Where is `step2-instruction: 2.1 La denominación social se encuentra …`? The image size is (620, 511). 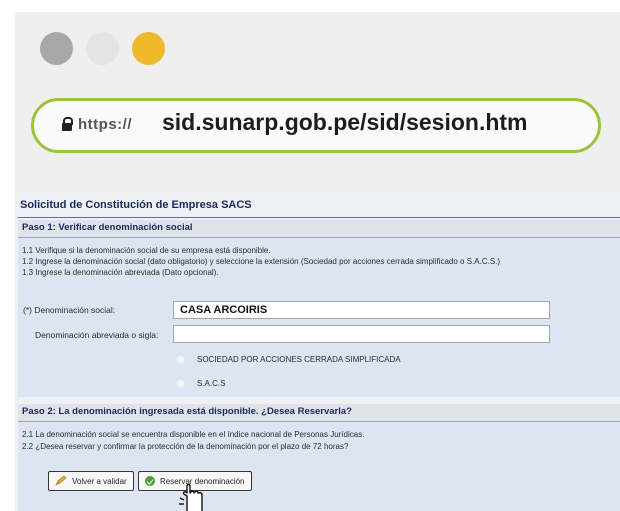
step2-instruction: 2.1 La denominación social se encuentra … is located at coordinates (193, 434).